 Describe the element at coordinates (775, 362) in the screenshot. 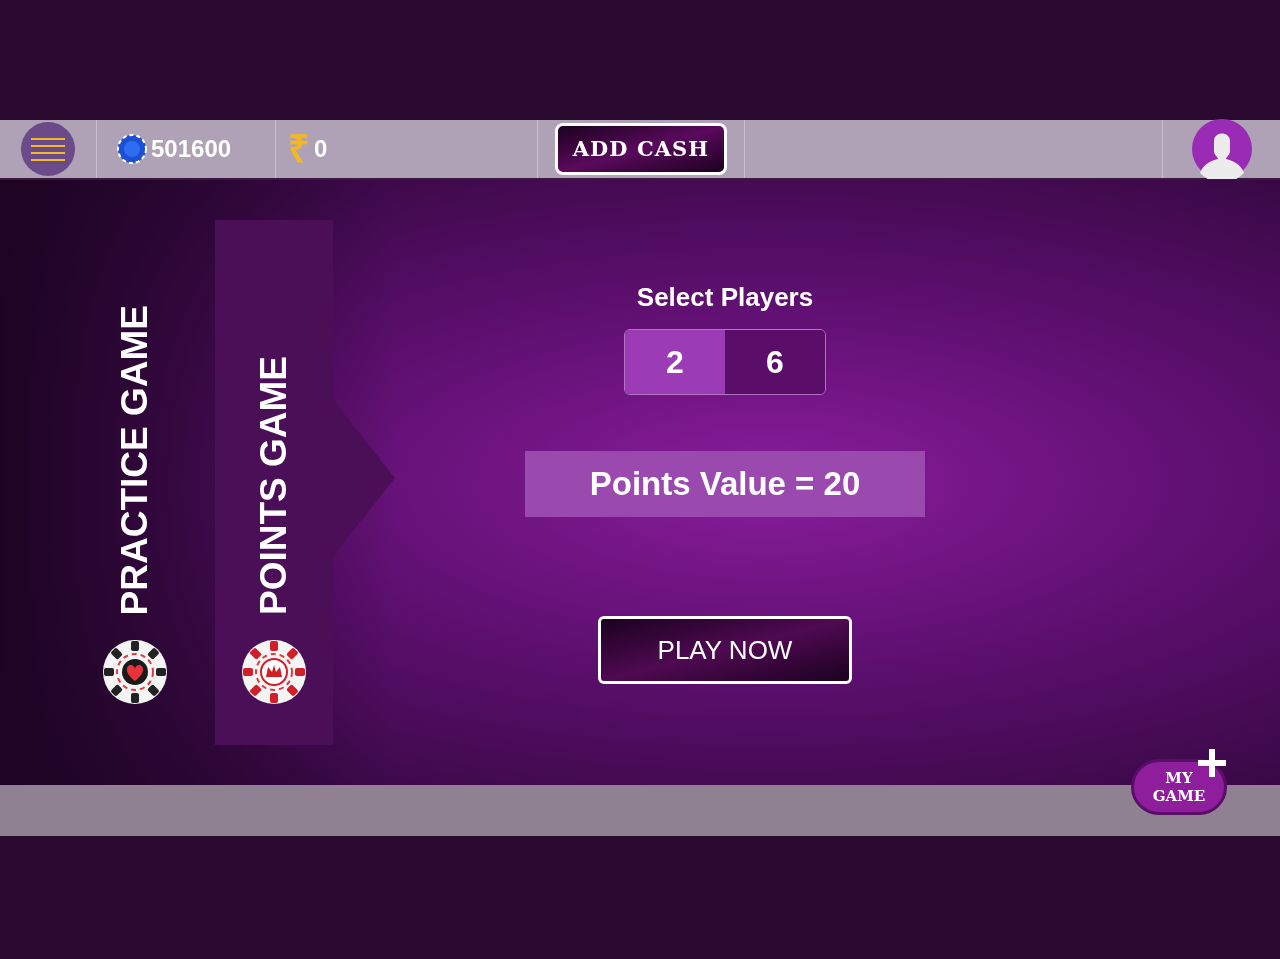

I see `player-count-option: 6` at that location.